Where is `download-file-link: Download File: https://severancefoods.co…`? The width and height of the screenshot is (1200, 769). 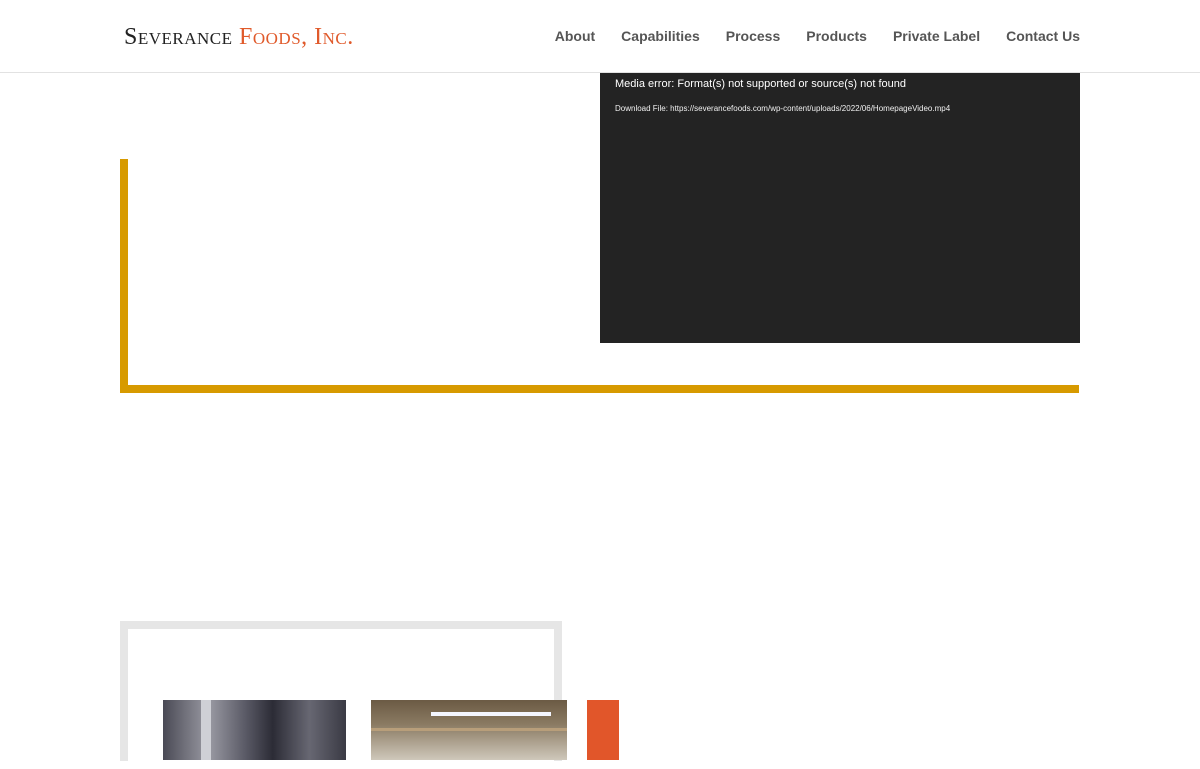
download-file-link: Download File: https://severancefoods.co… is located at coordinates (782, 108).